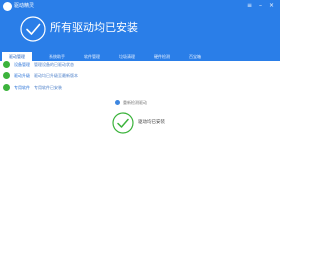 The width and height of the screenshot is (320, 270). What do you see at coordinates (56, 75) in the screenshot?
I see `item-description: 驱动均已升级至最新版本` at bounding box center [56, 75].